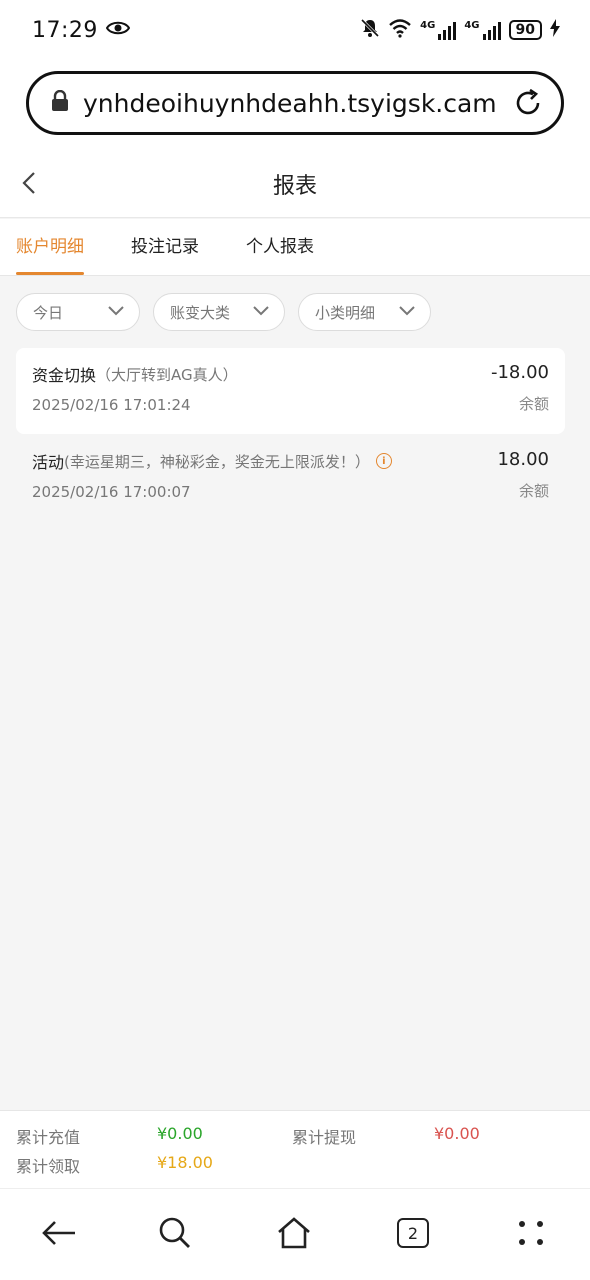 Image resolution: width=590 pixels, height=1280 pixels. I want to click on record-datetime: 2025/02/16 17:00:07, so click(111, 492).